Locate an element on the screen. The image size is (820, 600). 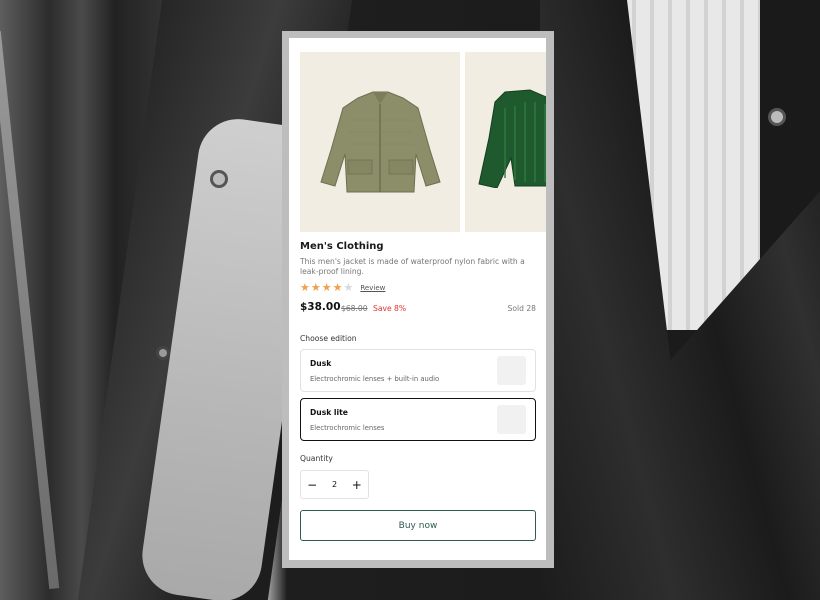
buy-now-button: Buy now is located at coordinates (418, 525).